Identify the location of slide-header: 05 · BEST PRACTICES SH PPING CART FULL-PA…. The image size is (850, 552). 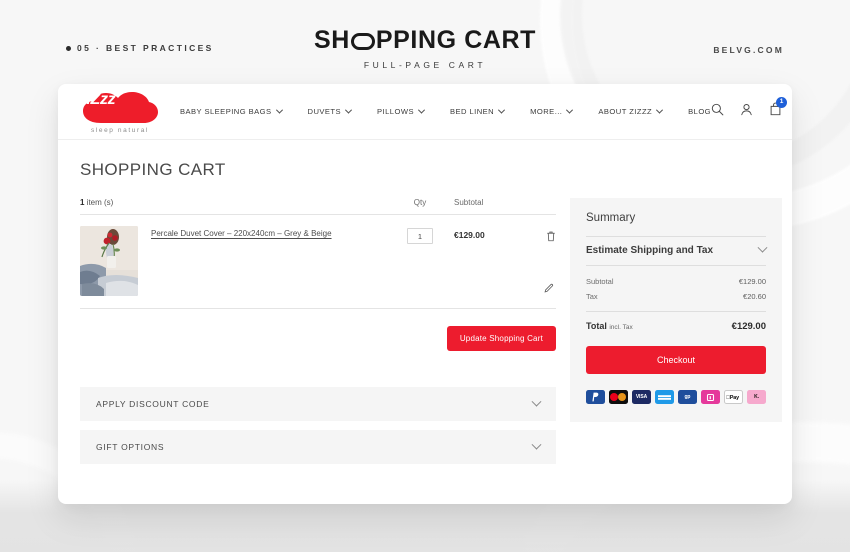
(425, 40).